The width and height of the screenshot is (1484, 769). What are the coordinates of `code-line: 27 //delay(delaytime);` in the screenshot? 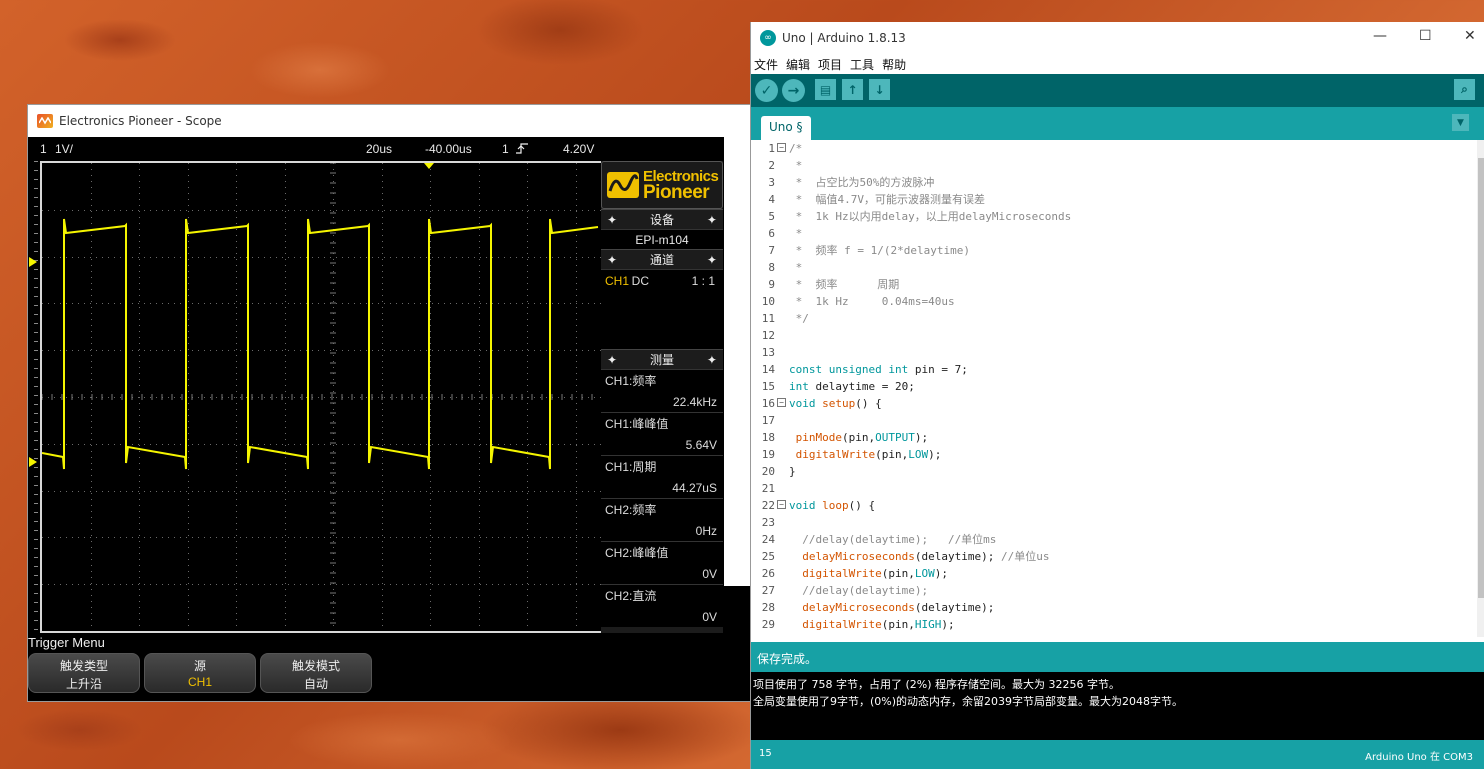 It's located at (1111, 590).